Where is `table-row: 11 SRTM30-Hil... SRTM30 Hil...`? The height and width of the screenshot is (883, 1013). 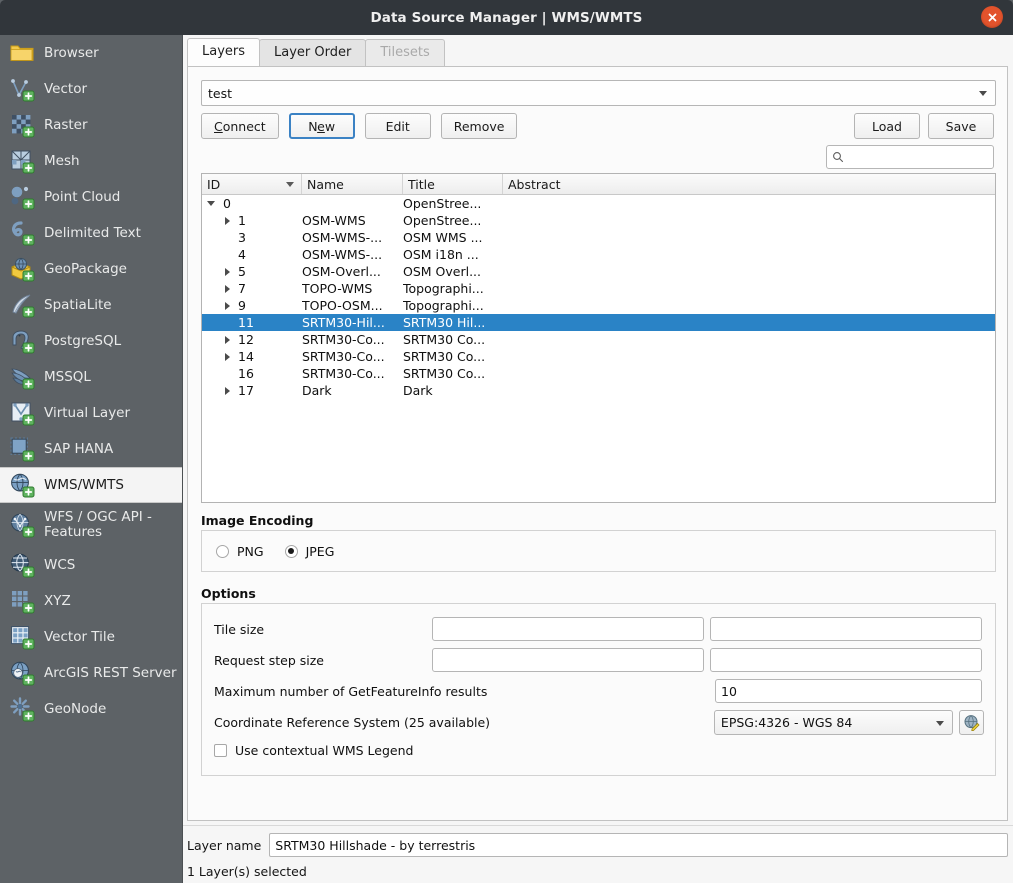
table-row: 11 SRTM30-Hil... SRTM30 Hil... is located at coordinates (598, 322).